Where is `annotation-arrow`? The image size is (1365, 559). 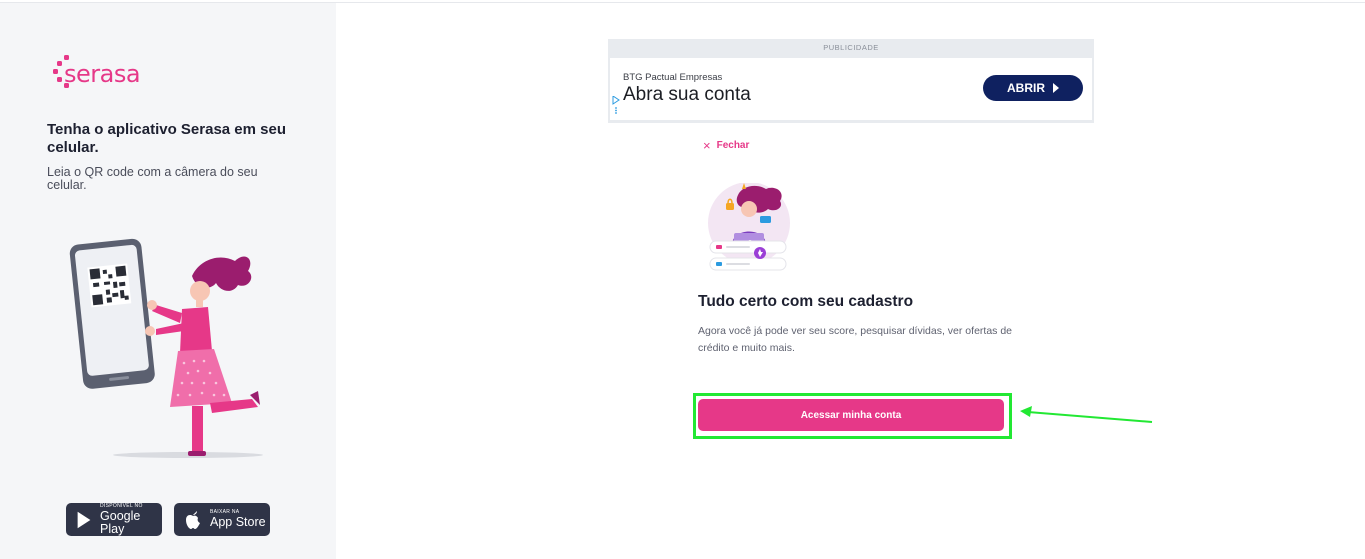 annotation-arrow is located at coordinates (1086, 414).